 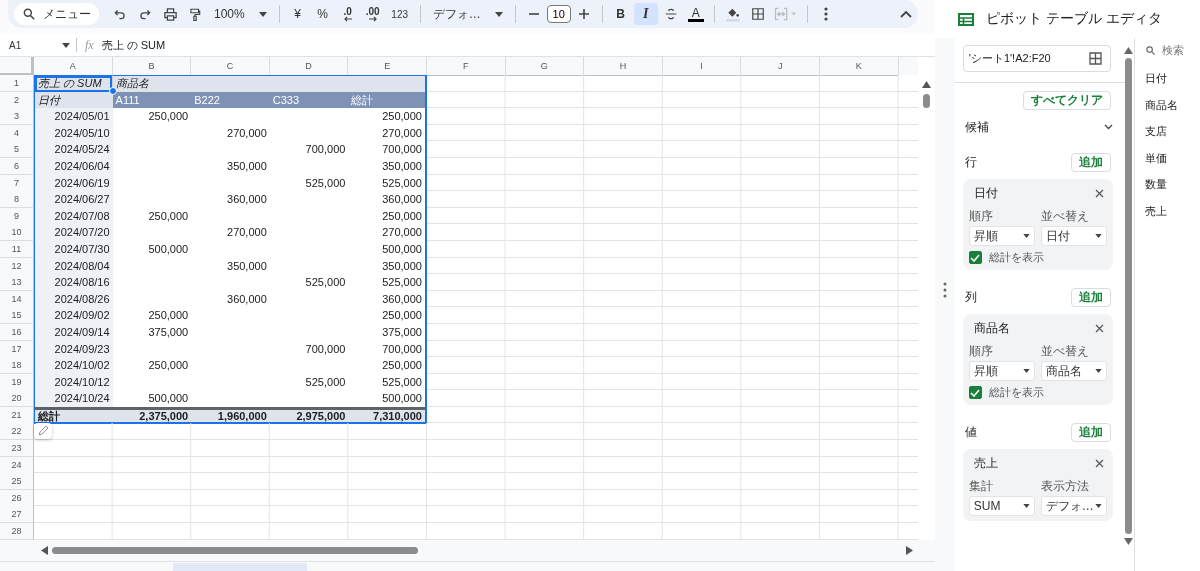 I want to click on formula-field: 売上 の SUM, so click(x=133, y=45).